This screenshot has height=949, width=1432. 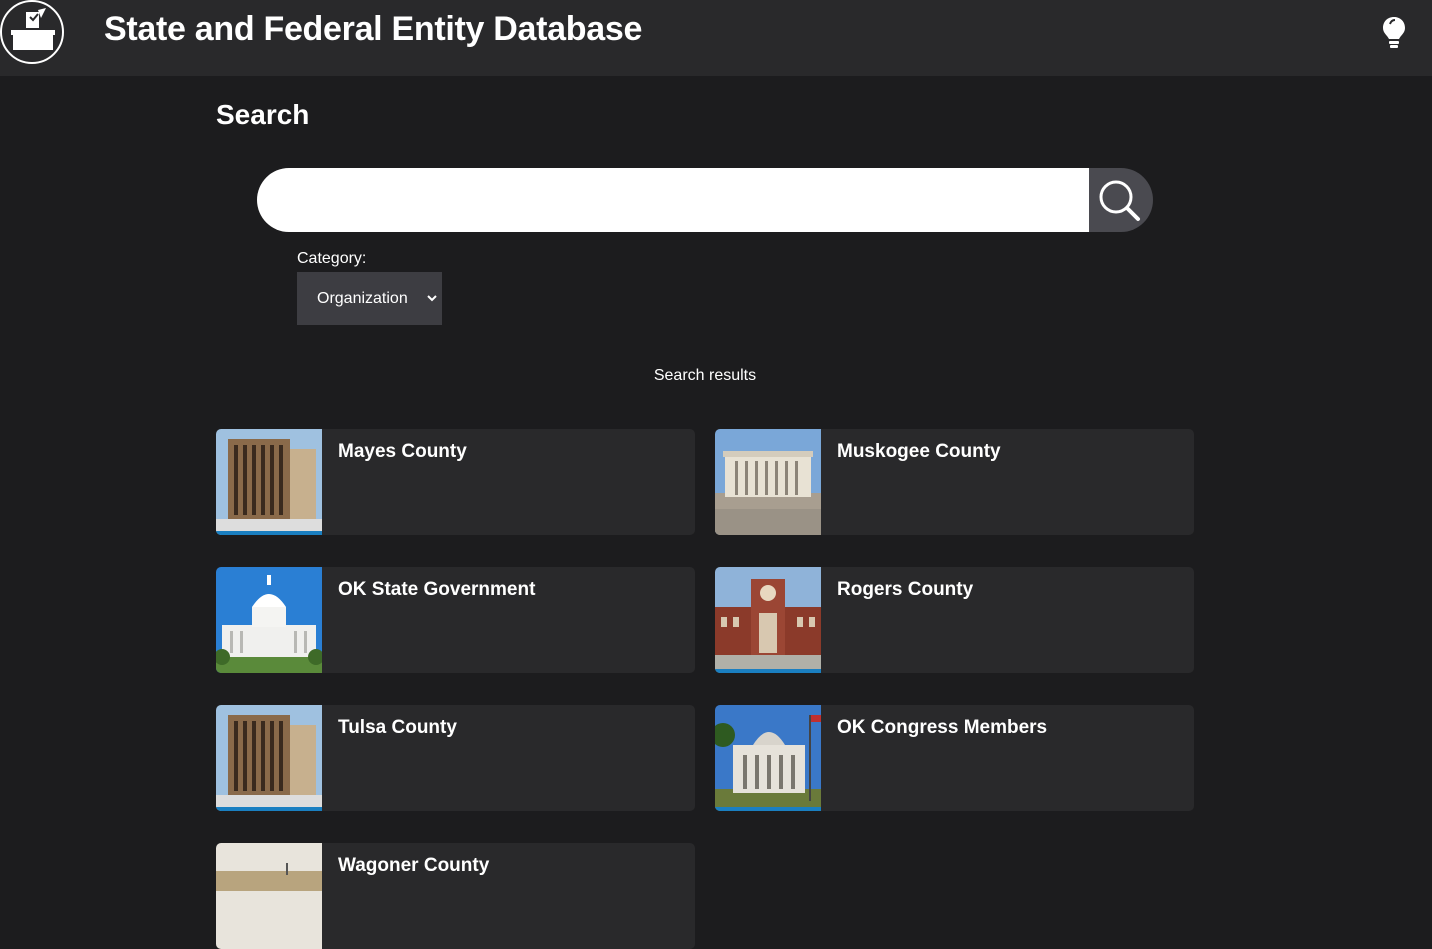 What do you see at coordinates (673, 200) in the screenshot?
I see `search-input` at bounding box center [673, 200].